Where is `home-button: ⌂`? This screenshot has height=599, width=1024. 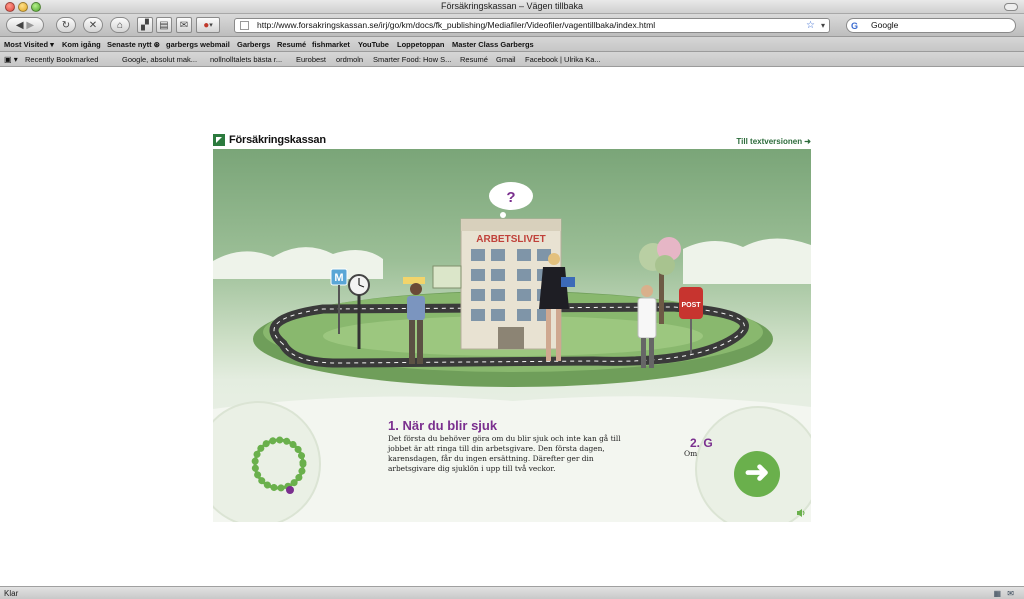
home-button: ⌂ is located at coordinates (120, 25).